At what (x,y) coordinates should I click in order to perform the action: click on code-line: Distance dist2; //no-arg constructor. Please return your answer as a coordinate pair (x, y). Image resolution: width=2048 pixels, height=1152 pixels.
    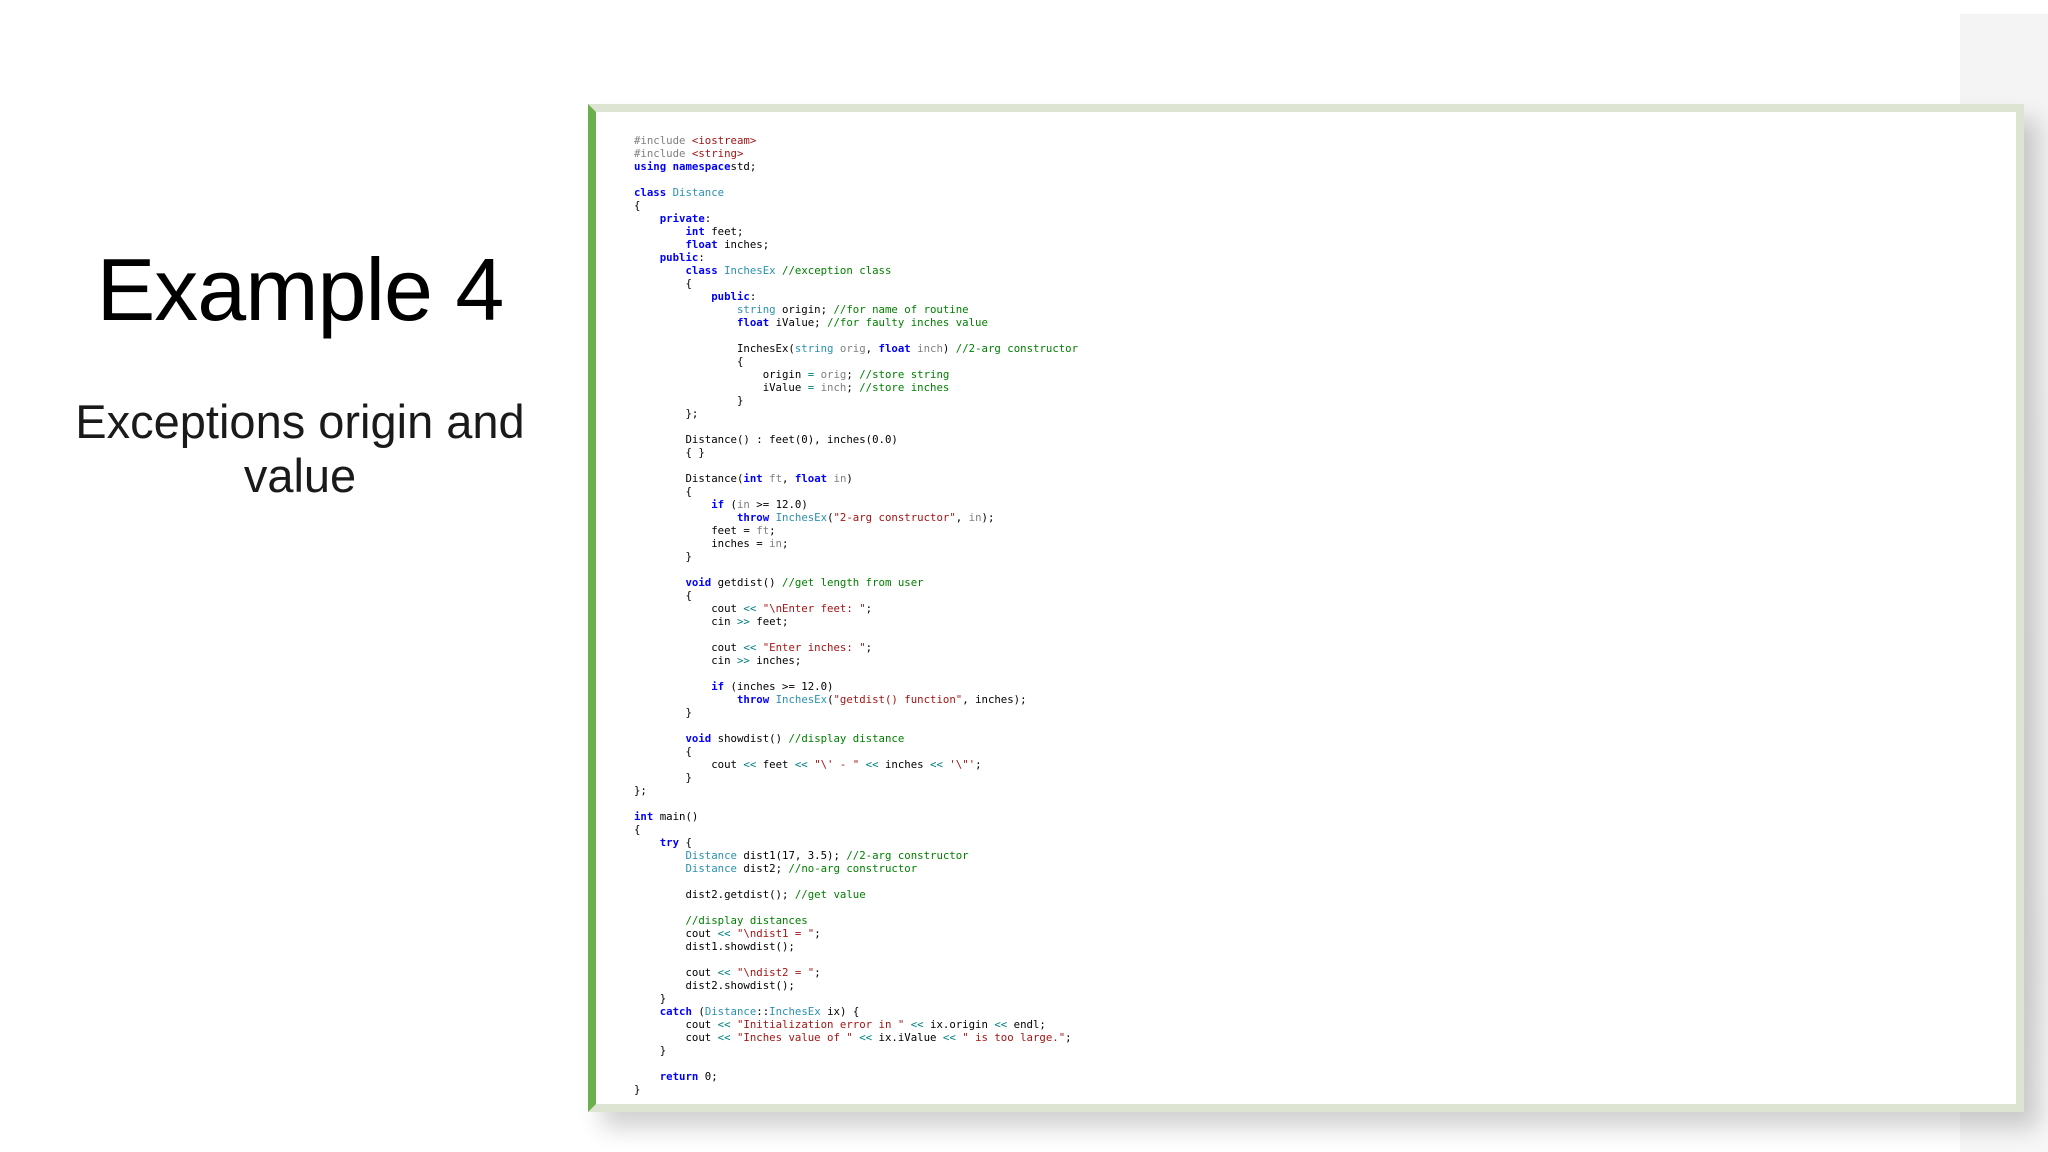
    Looking at the image, I should click on (856, 868).